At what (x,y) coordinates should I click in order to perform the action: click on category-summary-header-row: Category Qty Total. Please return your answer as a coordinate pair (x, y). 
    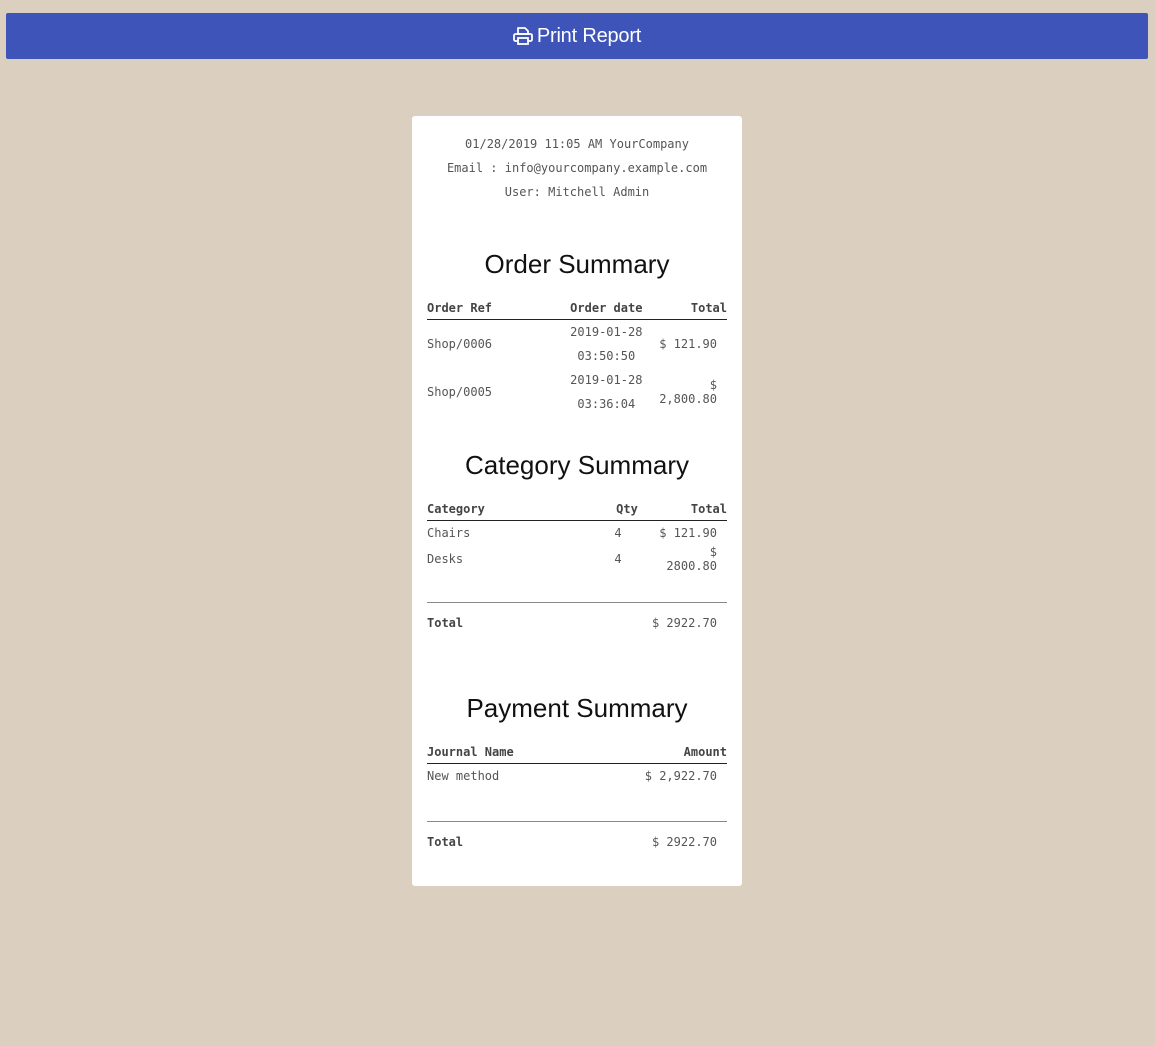
    Looking at the image, I should click on (577, 509).